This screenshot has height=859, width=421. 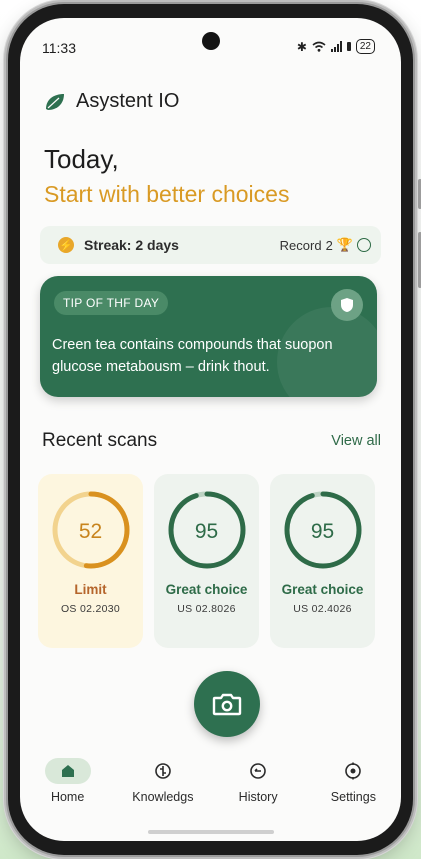 What do you see at coordinates (163, 771) in the screenshot?
I see `knowledge-icon` at bounding box center [163, 771].